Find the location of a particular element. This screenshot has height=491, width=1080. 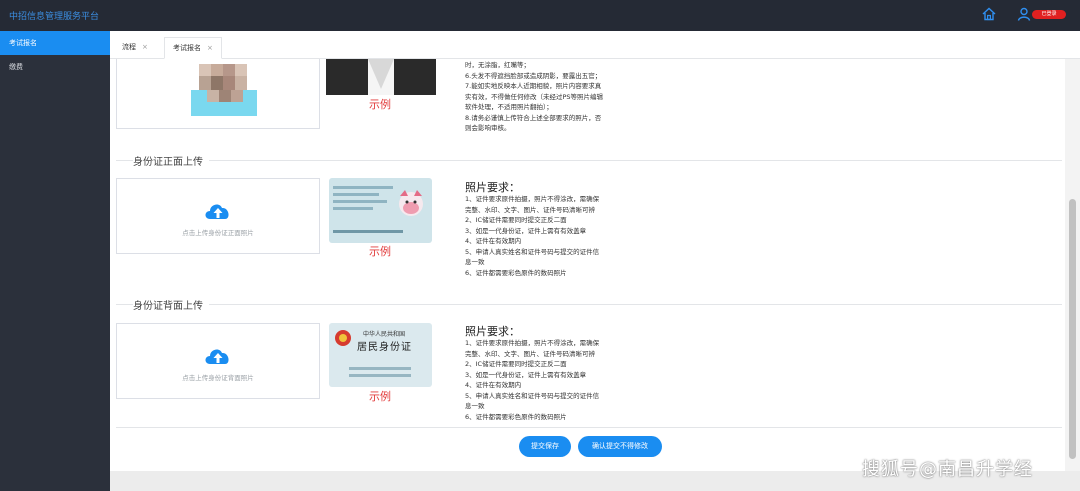

top-bar: 中招信息管理服务平台 已登录 is located at coordinates (540, 15).